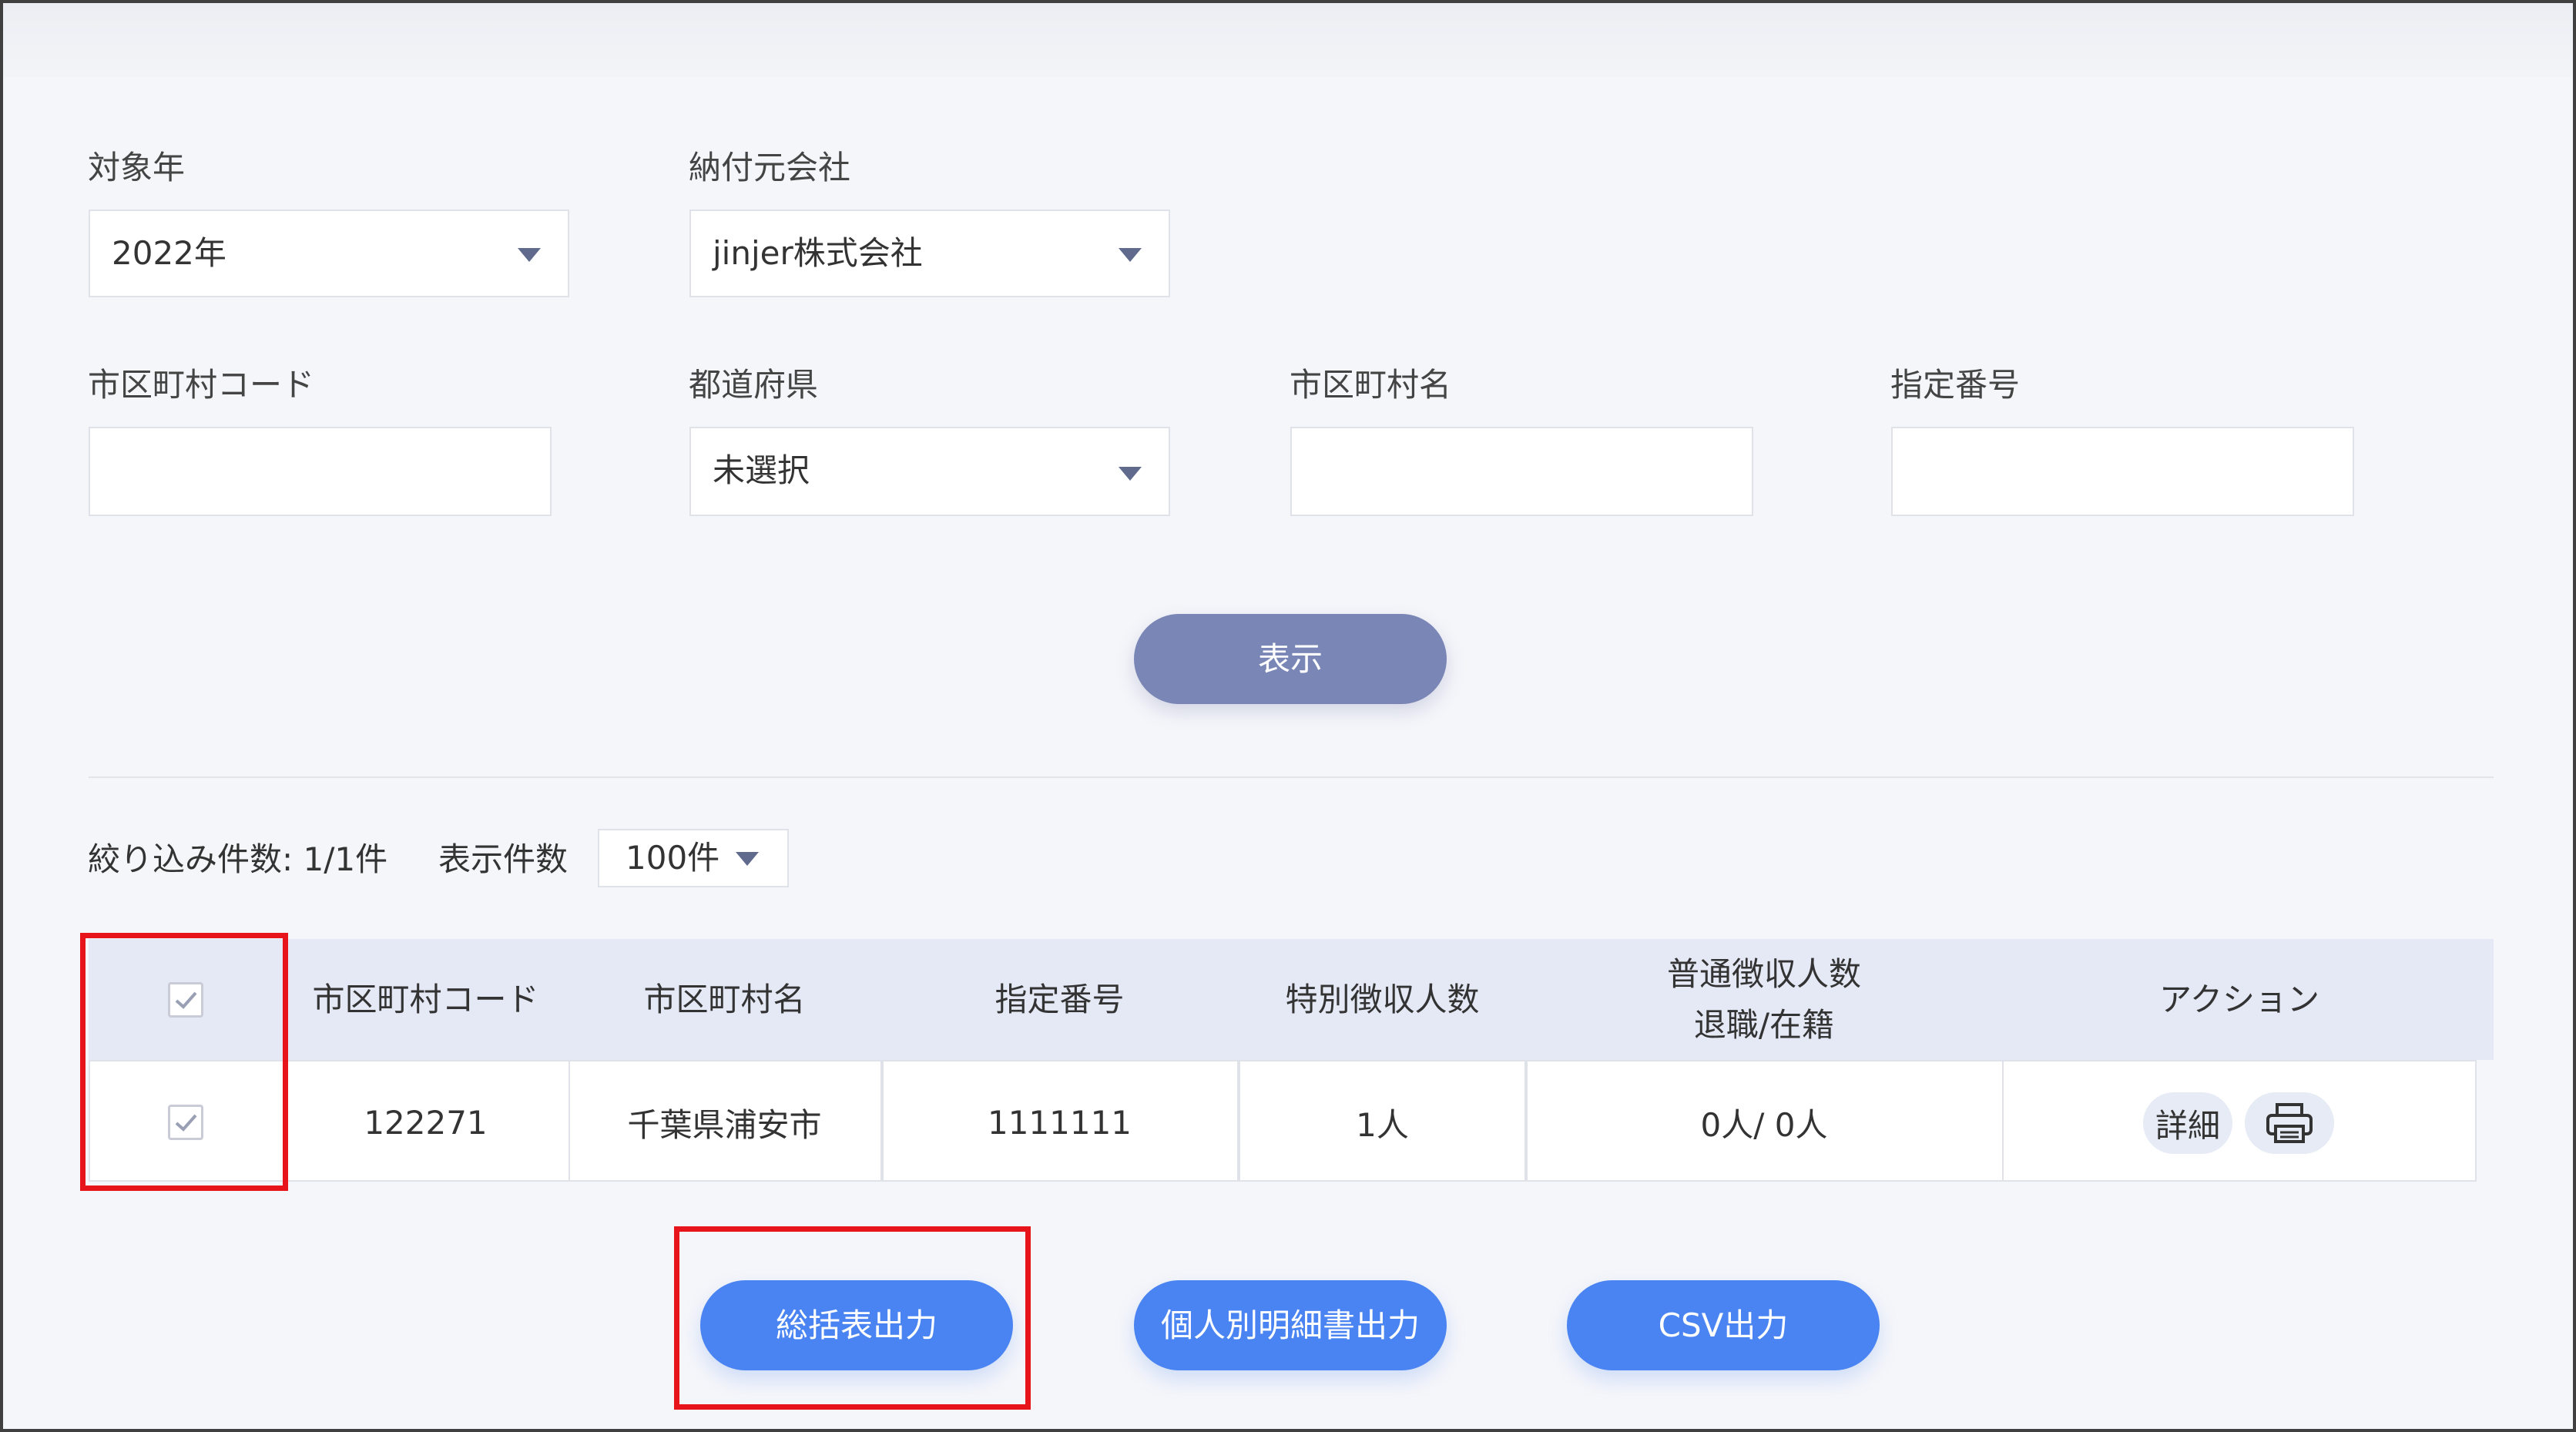  I want to click on csv-output-button: CSV出力, so click(1723, 1325).